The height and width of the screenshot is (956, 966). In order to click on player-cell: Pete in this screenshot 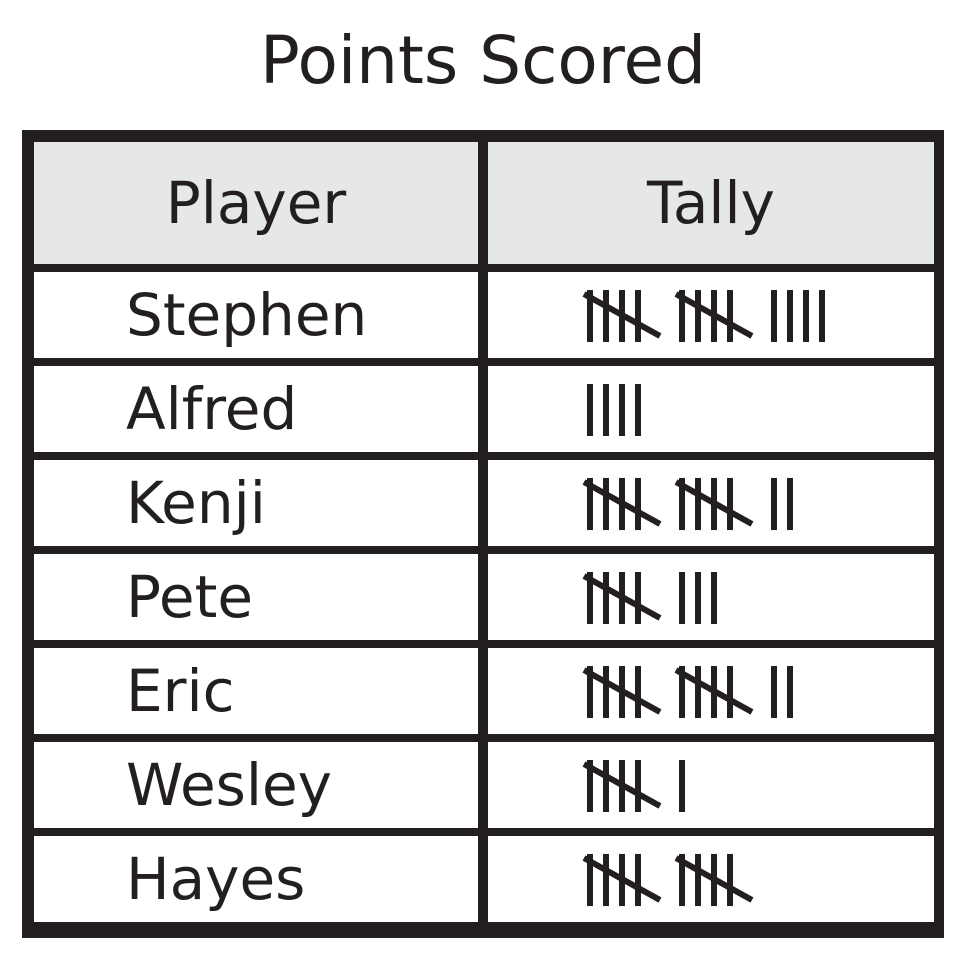, I will do `click(256, 597)`.